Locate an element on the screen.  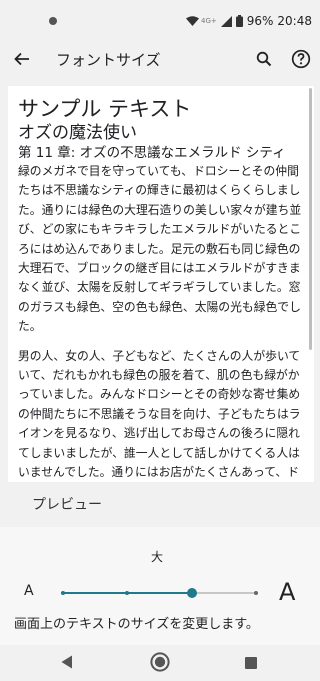
back-button is located at coordinates (22, 59).